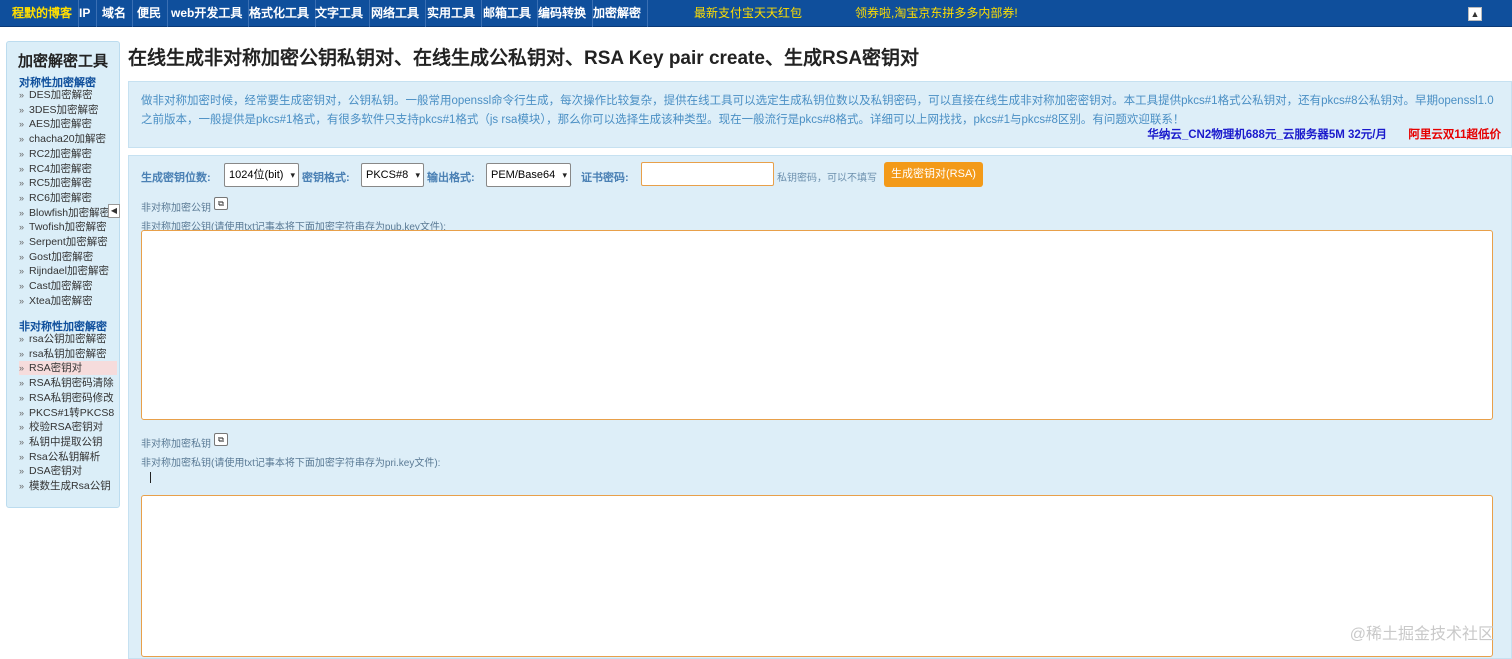  I want to click on sidebar-item-sym-10: » Serpent加密解密, so click(68, 242).